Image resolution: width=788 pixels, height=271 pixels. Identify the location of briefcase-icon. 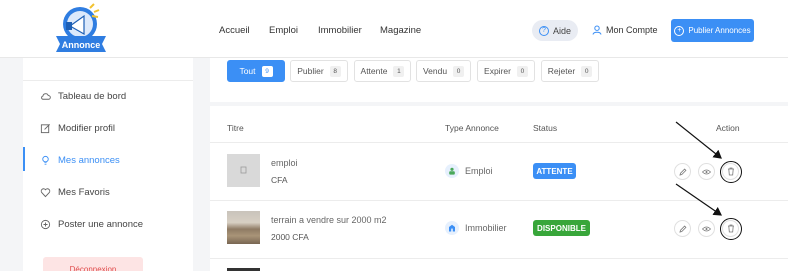
(452, 171).